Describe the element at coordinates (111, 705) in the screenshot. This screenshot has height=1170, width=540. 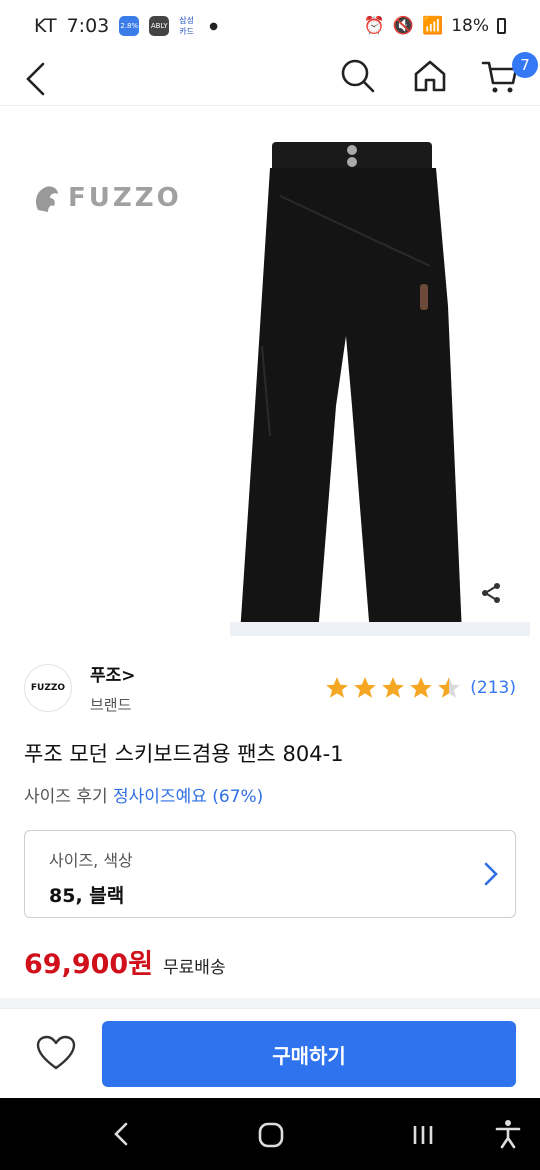
I see `brand-type-label: 브랜드` at that location.